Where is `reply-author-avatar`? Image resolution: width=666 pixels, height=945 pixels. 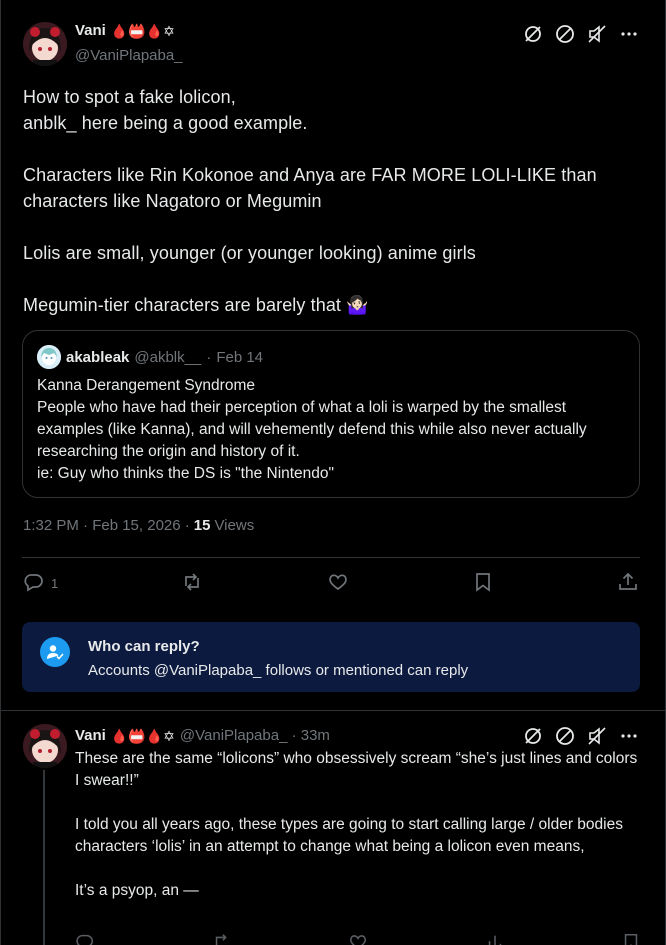
reply-author-avatar is located at coordinates (45, 746).